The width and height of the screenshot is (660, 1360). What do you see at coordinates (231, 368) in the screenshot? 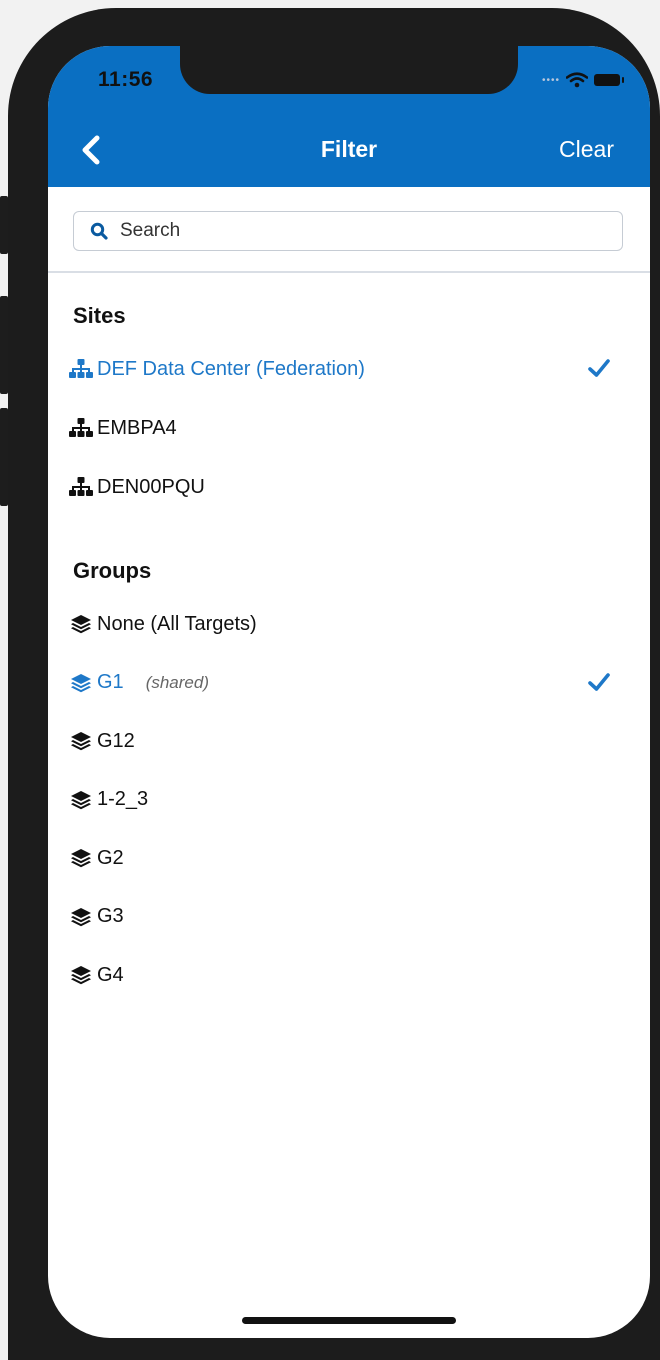
I see `row-label: DEF Data Center (Federation)` at bounding box center [231, 368].